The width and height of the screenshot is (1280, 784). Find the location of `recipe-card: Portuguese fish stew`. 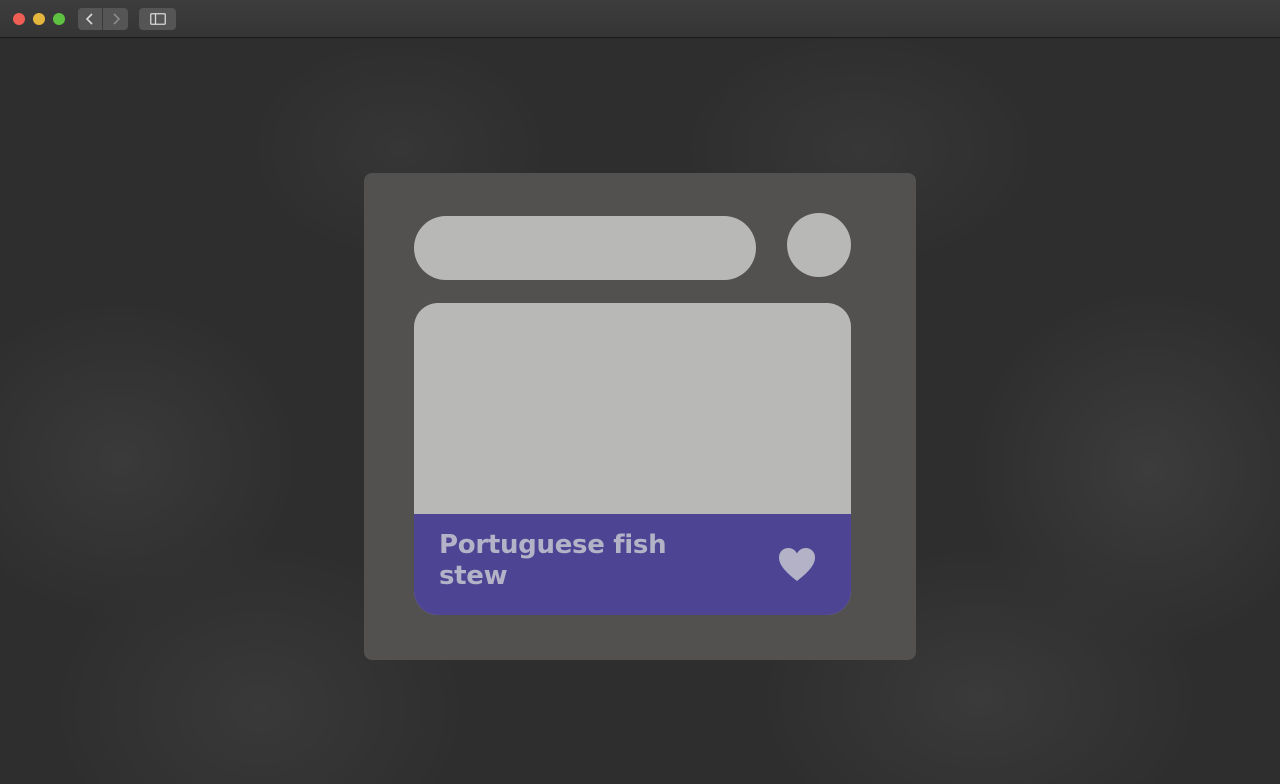

recipe-card: Portuguese fish stew is located at coordinates (632, 459).